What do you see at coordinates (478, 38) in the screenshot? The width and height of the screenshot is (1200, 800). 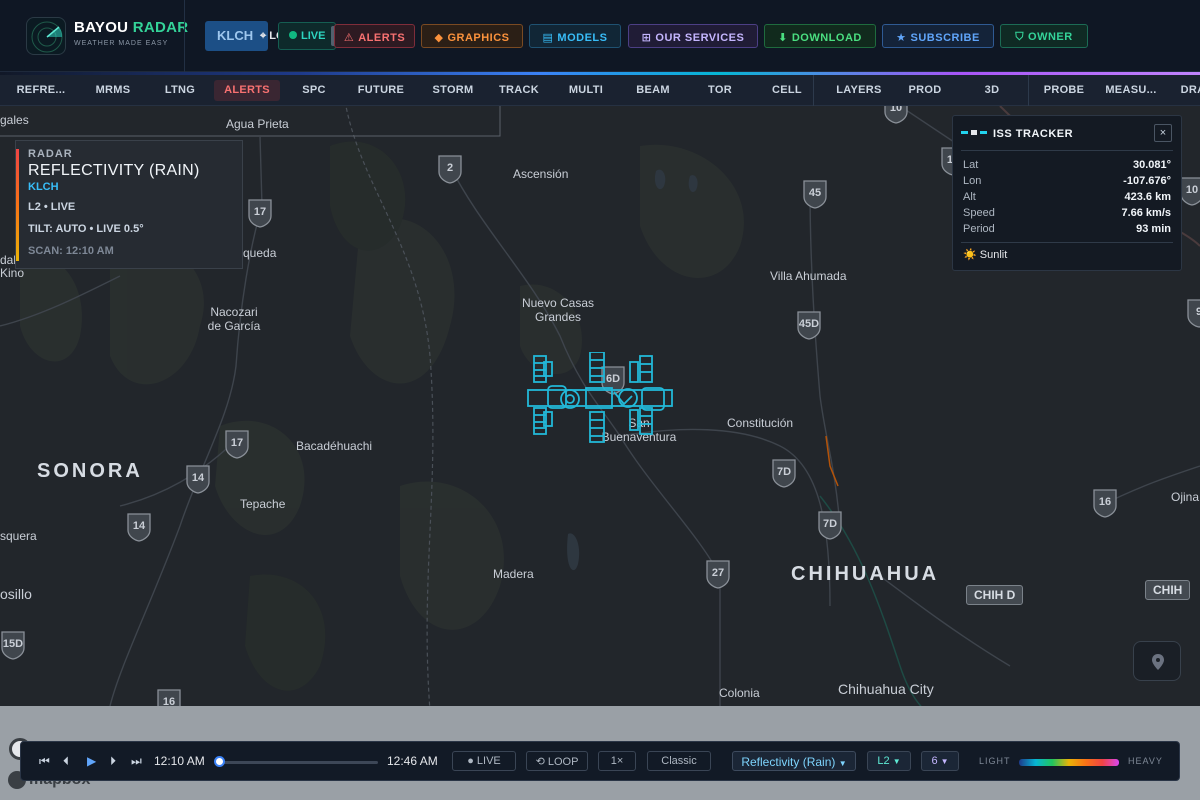 I see `nav-label: GRAPHICS` at bounding box center [478, 38].